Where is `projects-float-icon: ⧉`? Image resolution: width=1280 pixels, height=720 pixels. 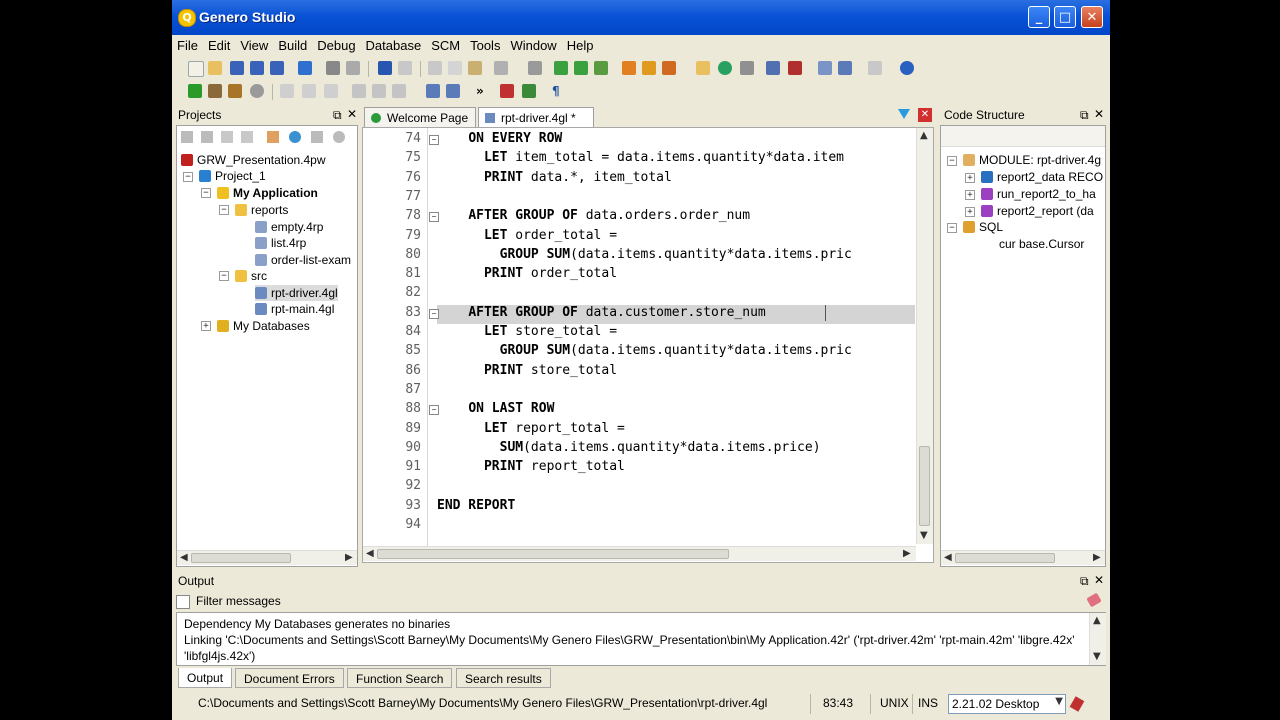
projects-float-icon: ⧉ is located at coordinates (337, 115).